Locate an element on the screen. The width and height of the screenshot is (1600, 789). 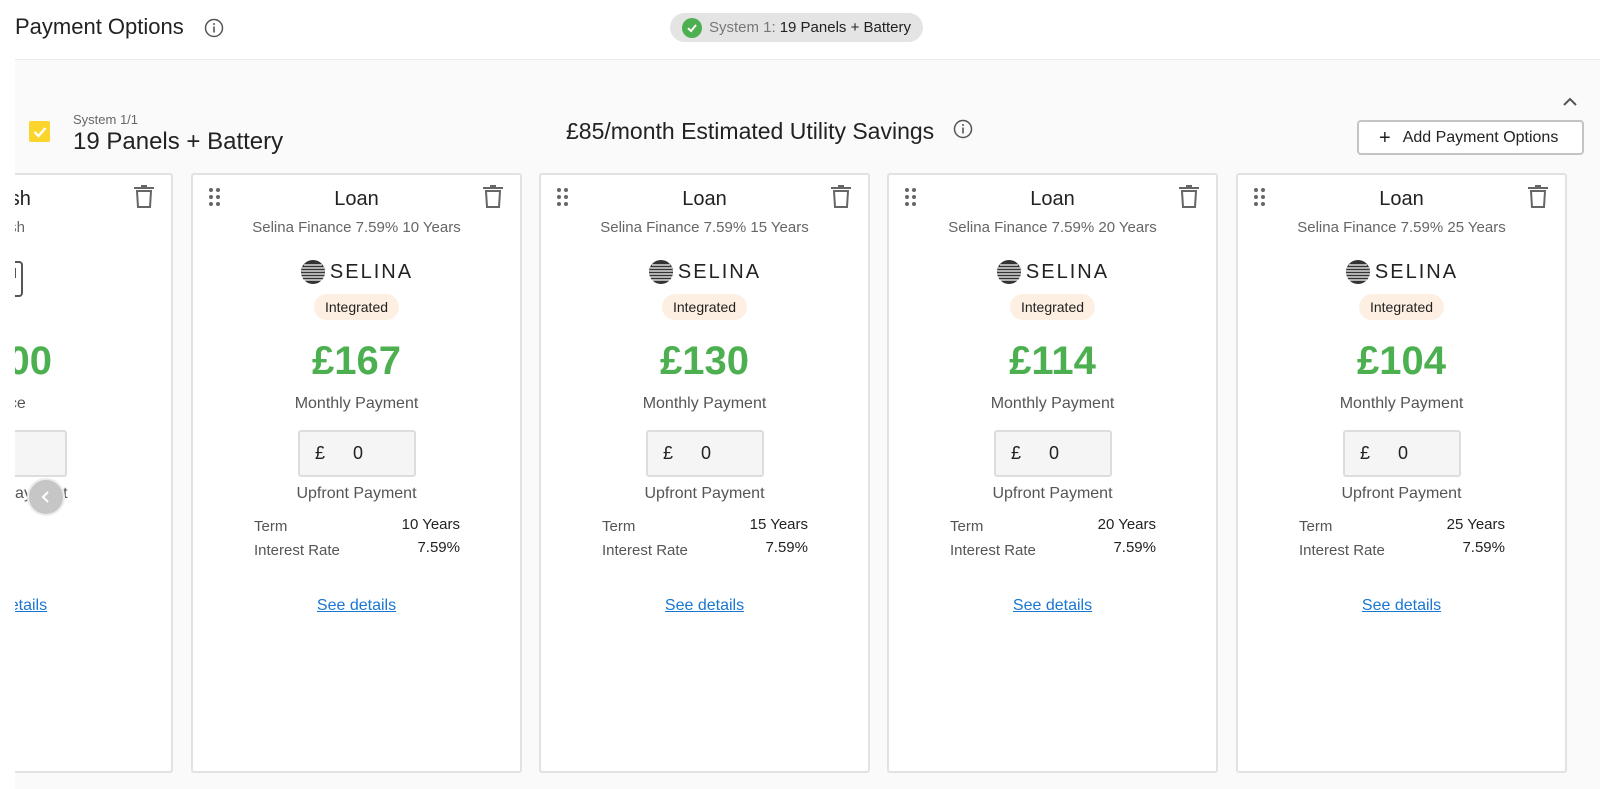
check-circle-icon is located at coordinates (692, 27).